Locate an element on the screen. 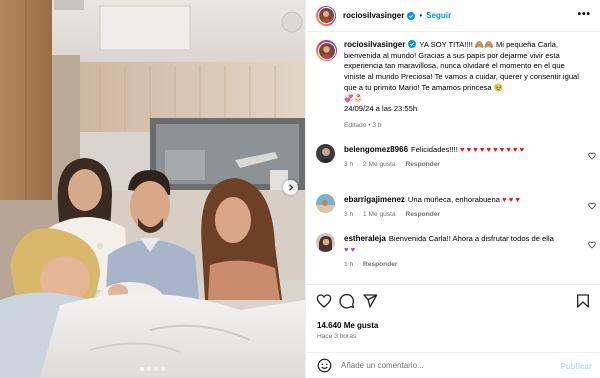 The width and height of the screenshot is (600, 378). author-avatar-ring is located at coordinates (326, 15).